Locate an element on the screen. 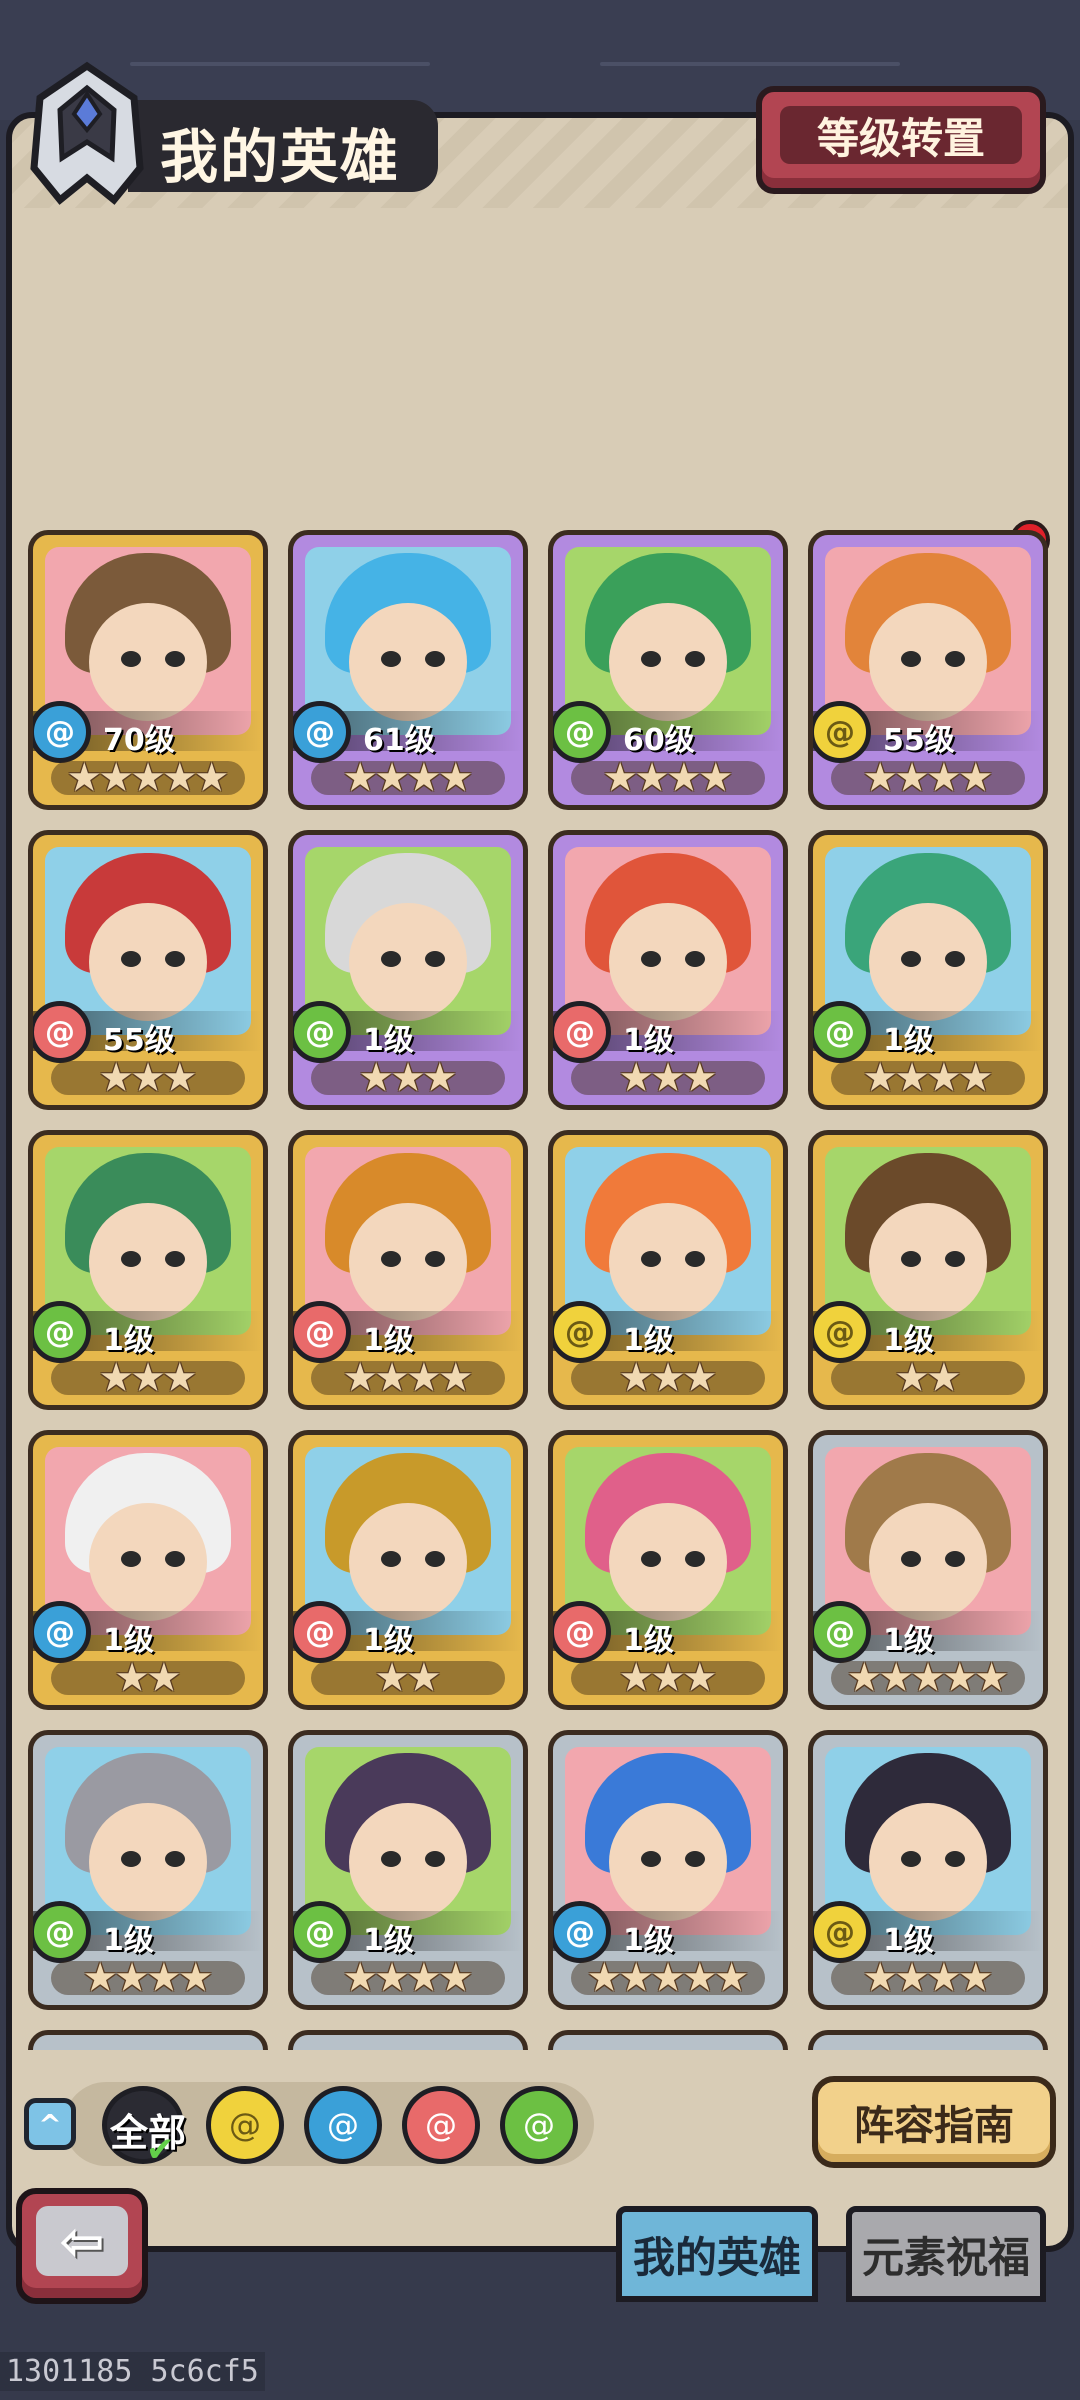 This screenshot has width=1080, height=2400. hero-card: @55级 ★ ★ ★ is located at coordinates (148, 970).